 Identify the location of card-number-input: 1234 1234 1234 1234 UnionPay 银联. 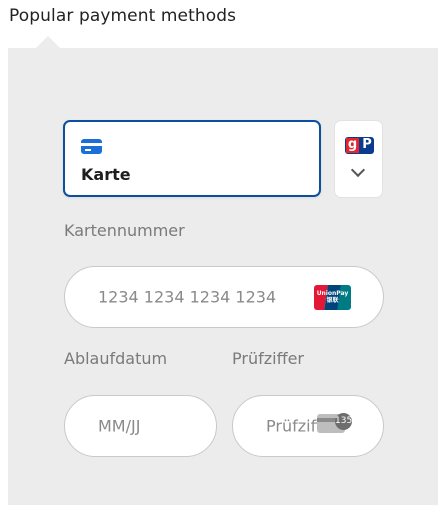
(224, 297).